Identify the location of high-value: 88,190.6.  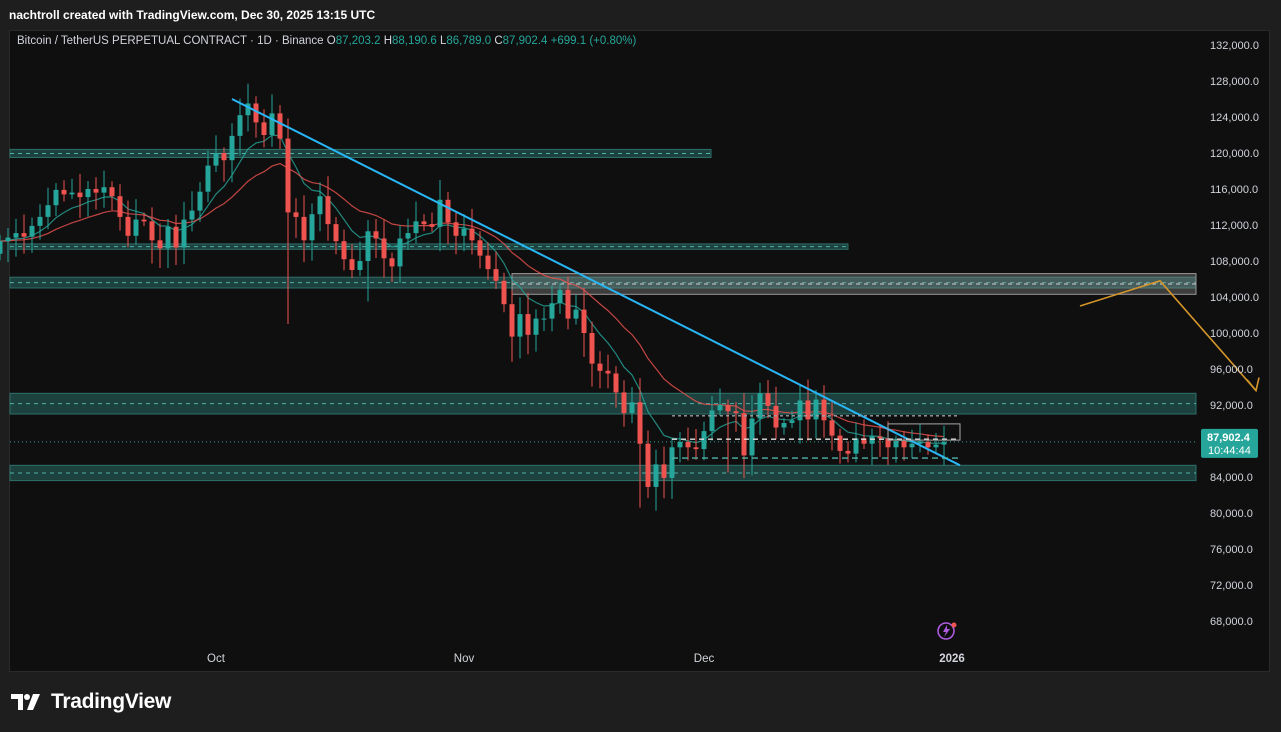
(414, 41).